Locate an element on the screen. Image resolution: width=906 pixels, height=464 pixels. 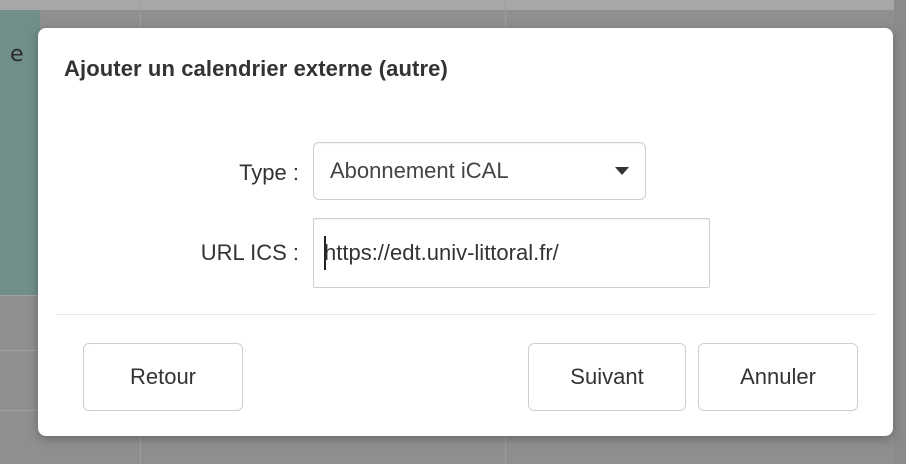
cancel-button: Annuler is located at coordinates (778, 377).